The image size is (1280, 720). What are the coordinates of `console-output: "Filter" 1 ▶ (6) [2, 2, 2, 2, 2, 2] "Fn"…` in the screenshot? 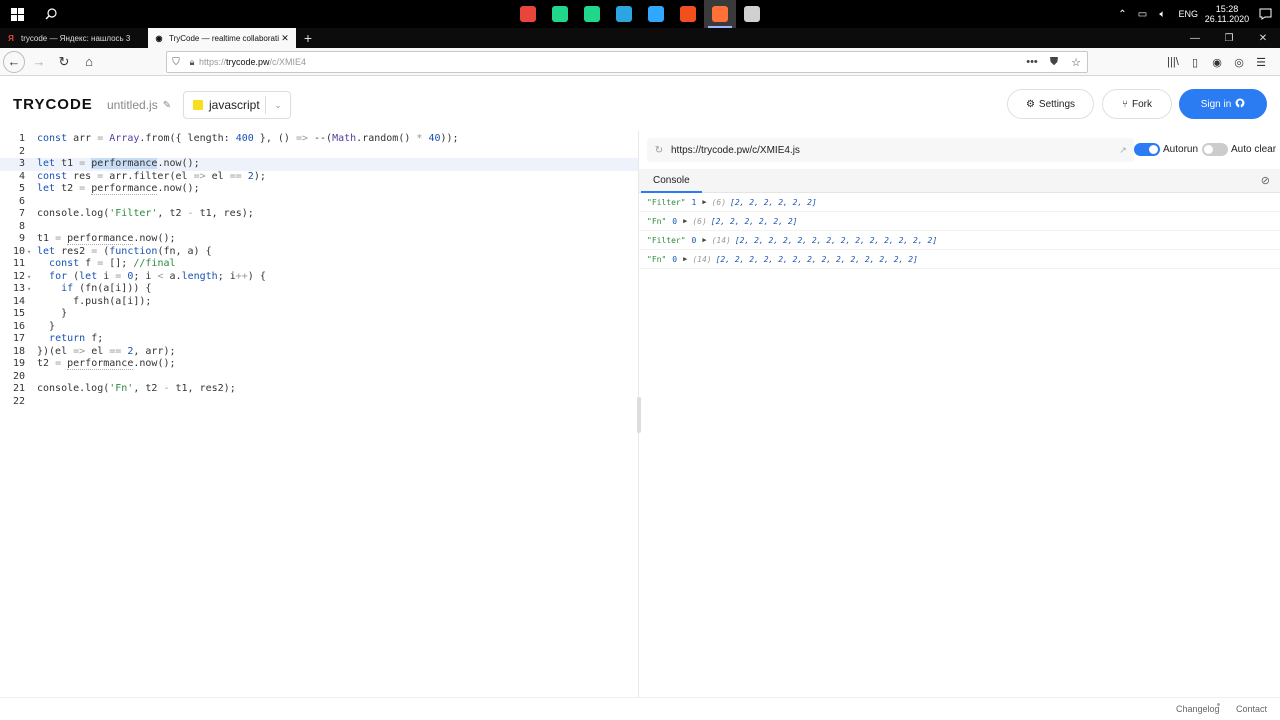 It's located at (959, 231).